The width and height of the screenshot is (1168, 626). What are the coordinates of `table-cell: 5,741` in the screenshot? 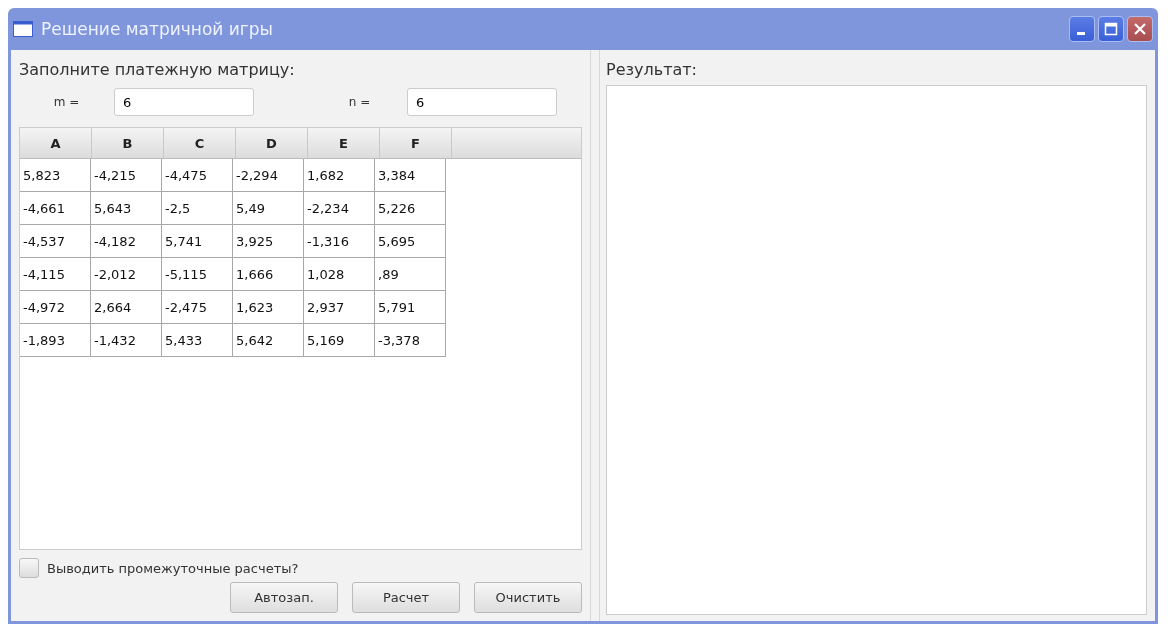 It's located at (197, 241).